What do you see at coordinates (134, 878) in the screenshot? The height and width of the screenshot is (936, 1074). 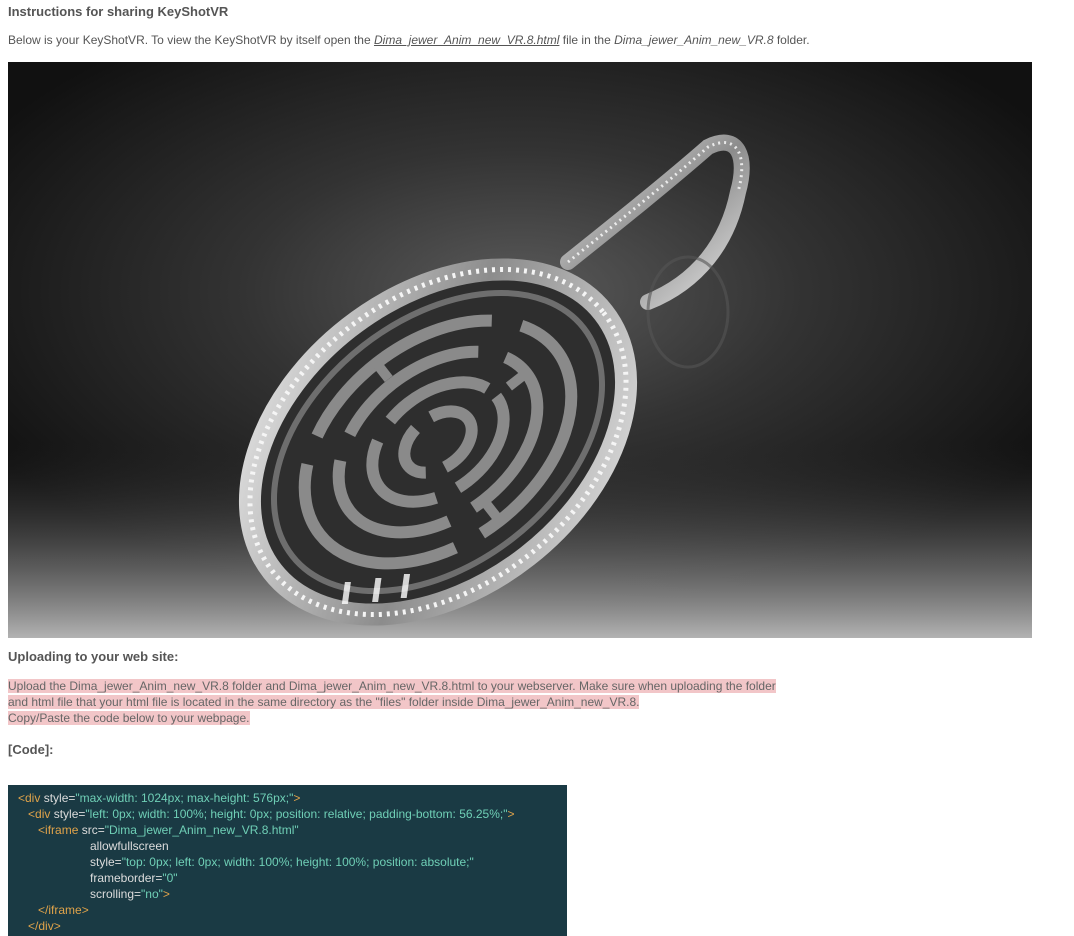 I see `code-line-6: frameborder="0"` at bounding box center [134, 878].